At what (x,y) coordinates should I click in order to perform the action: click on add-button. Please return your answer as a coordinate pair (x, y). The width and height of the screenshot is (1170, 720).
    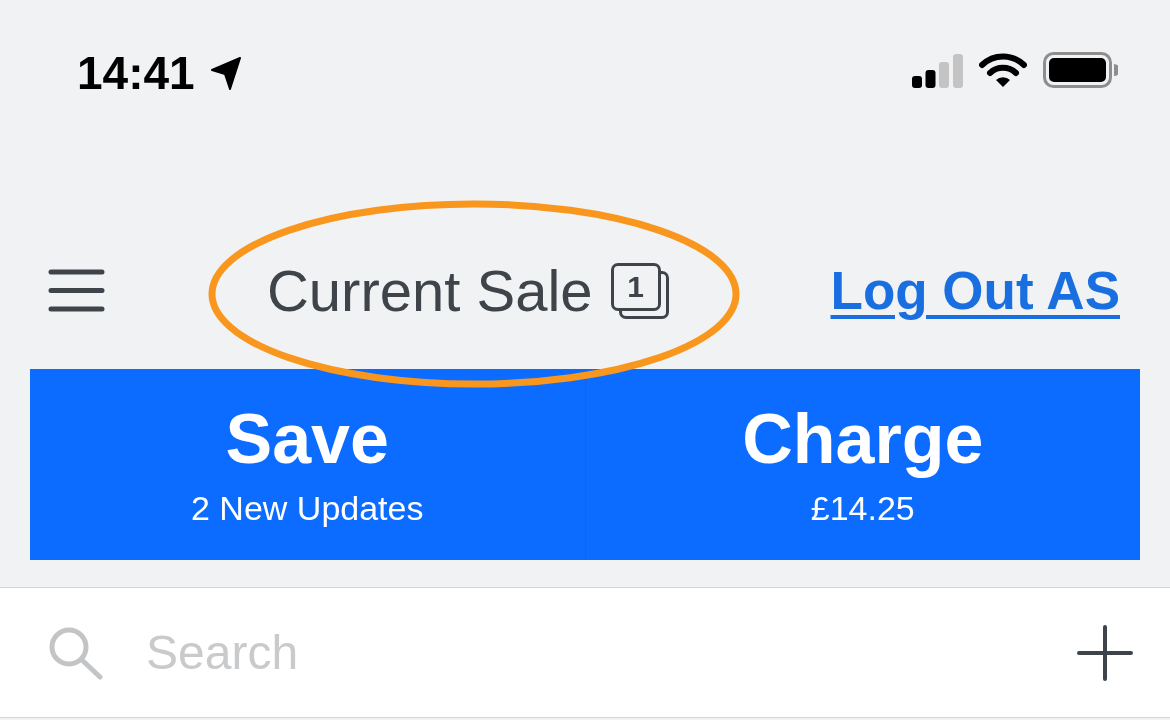
    Looking at the image, I should click on (1105, 652).